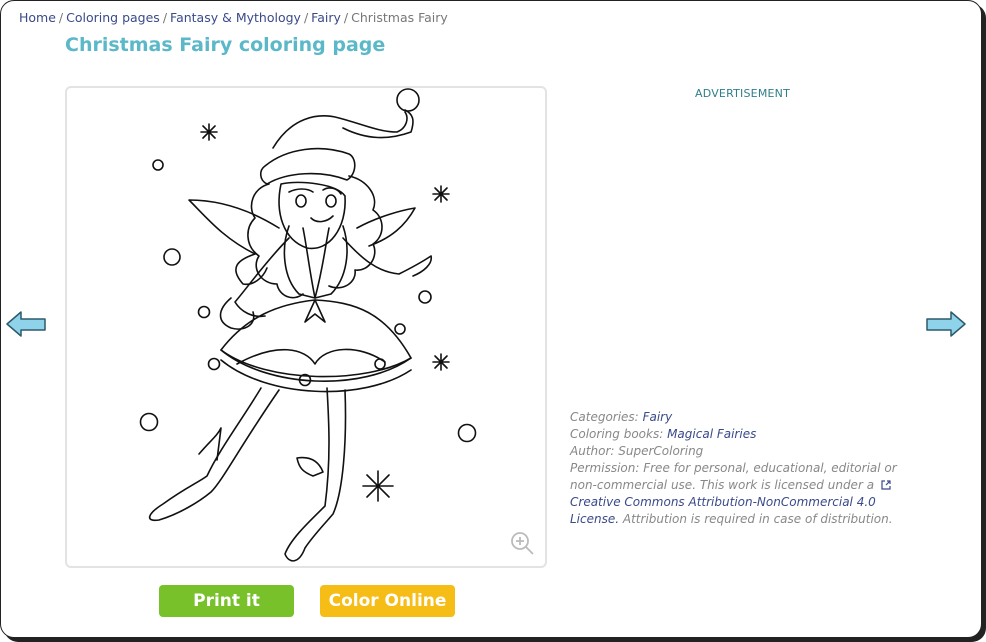 This screenshot has height=642, width=986. Describe the element at coordinates (26, 324) in the screenshot. I see `left-arrow-icon` at that location.